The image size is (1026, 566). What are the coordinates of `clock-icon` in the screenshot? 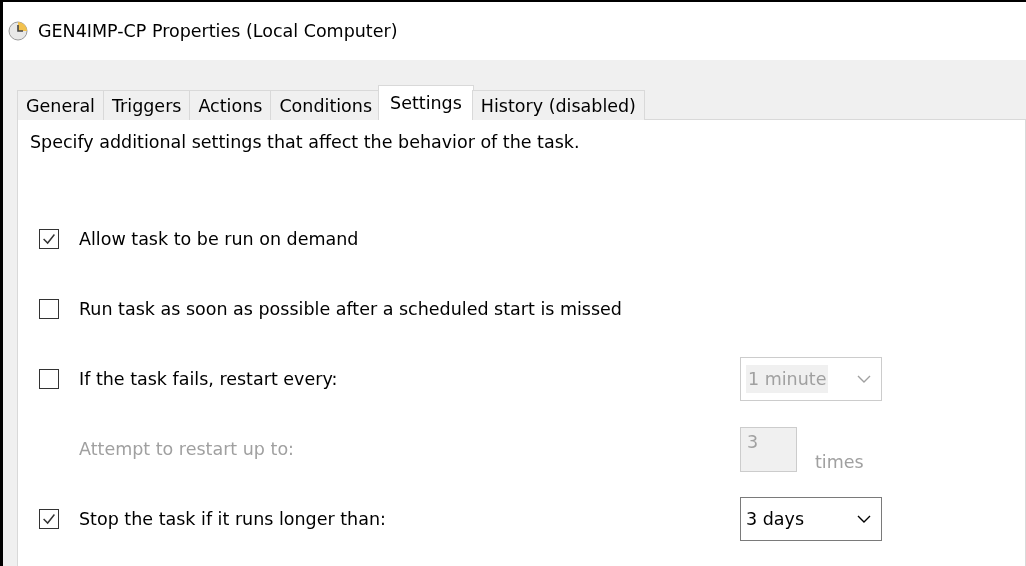 It's located at (18, 31).